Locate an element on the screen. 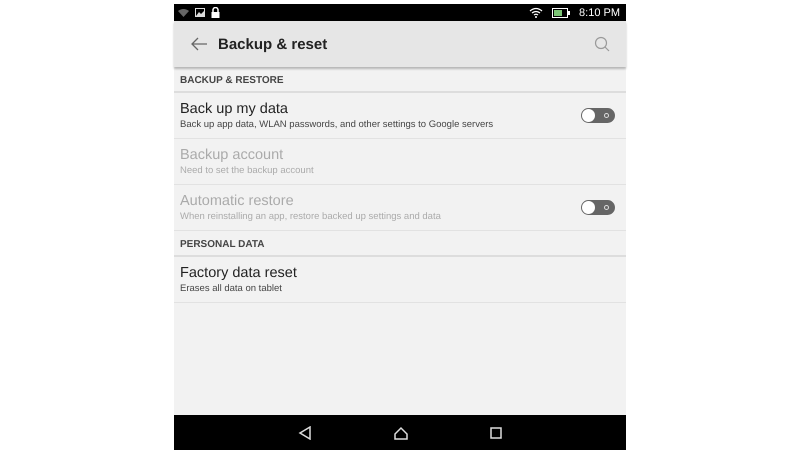 This screenshot has height=450, width=800. item-title: Factory data reset is located at coordinates (238, 273).